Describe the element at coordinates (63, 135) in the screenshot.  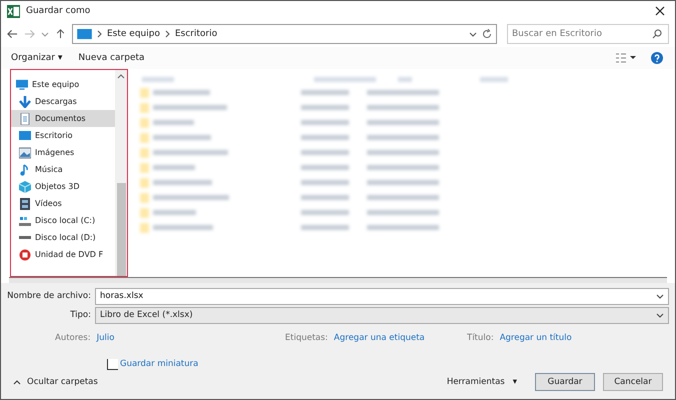
I see `sidebar-item: Escritorio` at that location.